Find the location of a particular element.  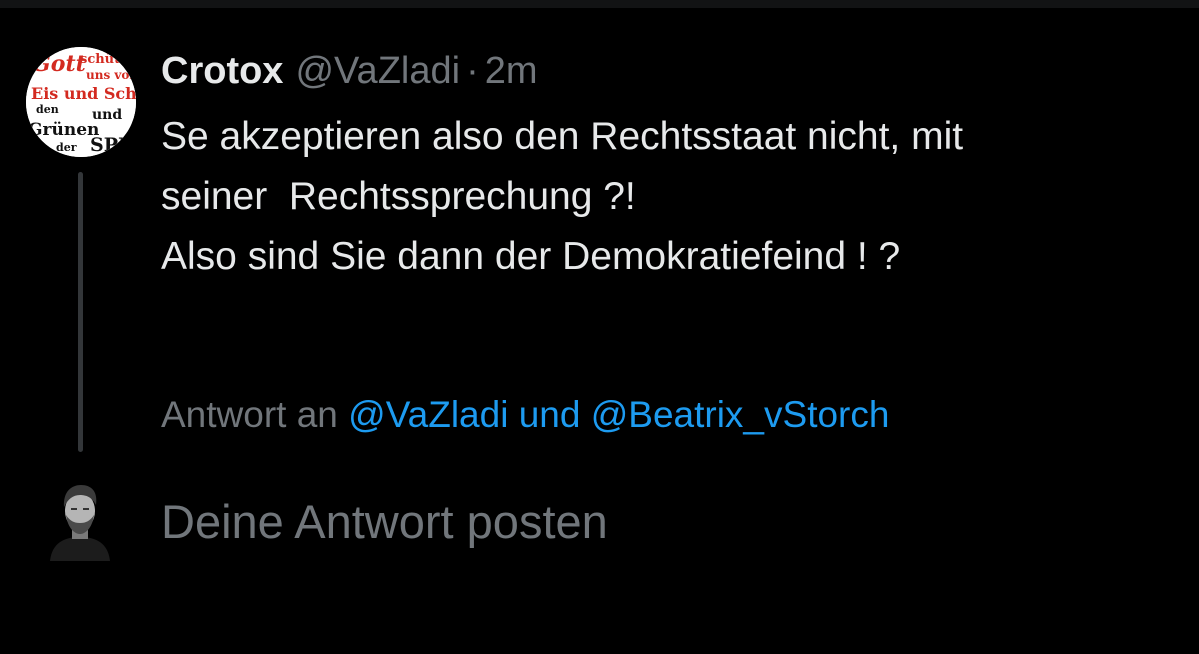

composer-user-avatar is located at coordinates (80, 519).